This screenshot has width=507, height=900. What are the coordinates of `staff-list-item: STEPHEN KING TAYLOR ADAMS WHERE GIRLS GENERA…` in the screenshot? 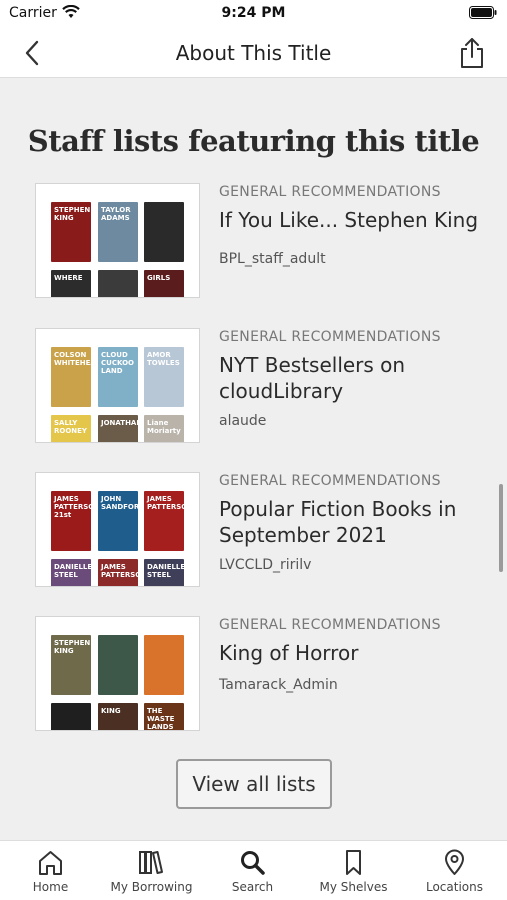 It's located at (253, 241).